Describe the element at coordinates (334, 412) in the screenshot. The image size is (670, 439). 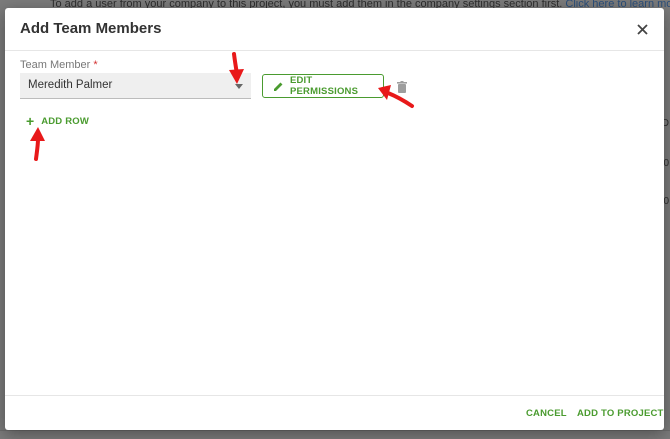
I see `dialog-footer: CANCEL ADD TO PROJECT` at that location.